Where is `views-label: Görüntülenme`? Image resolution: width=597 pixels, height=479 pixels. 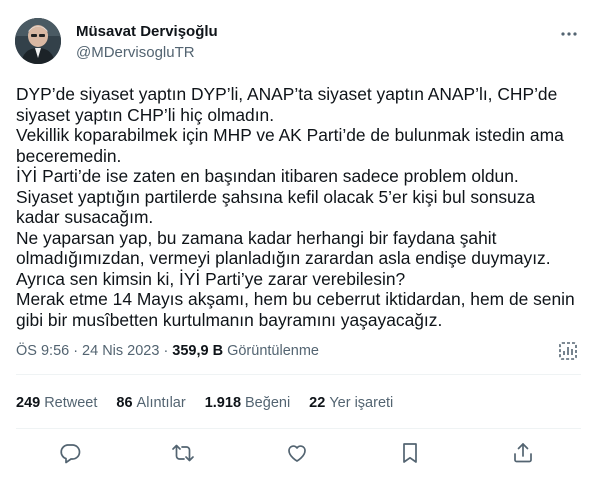 views-label: Görüntülenme is located at coordinates (273, 351).